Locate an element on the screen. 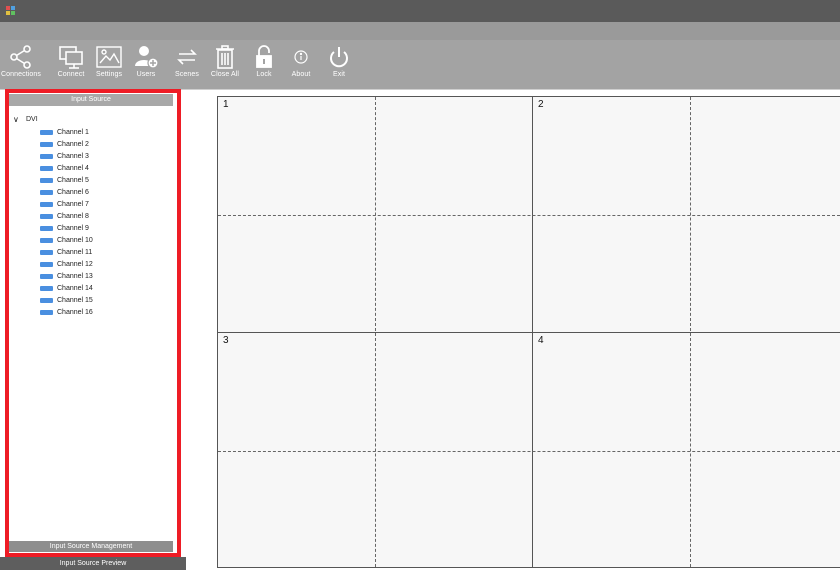 The image size is (840, 570). channel-label: Channel 15 is located at coordinates (75, 300).